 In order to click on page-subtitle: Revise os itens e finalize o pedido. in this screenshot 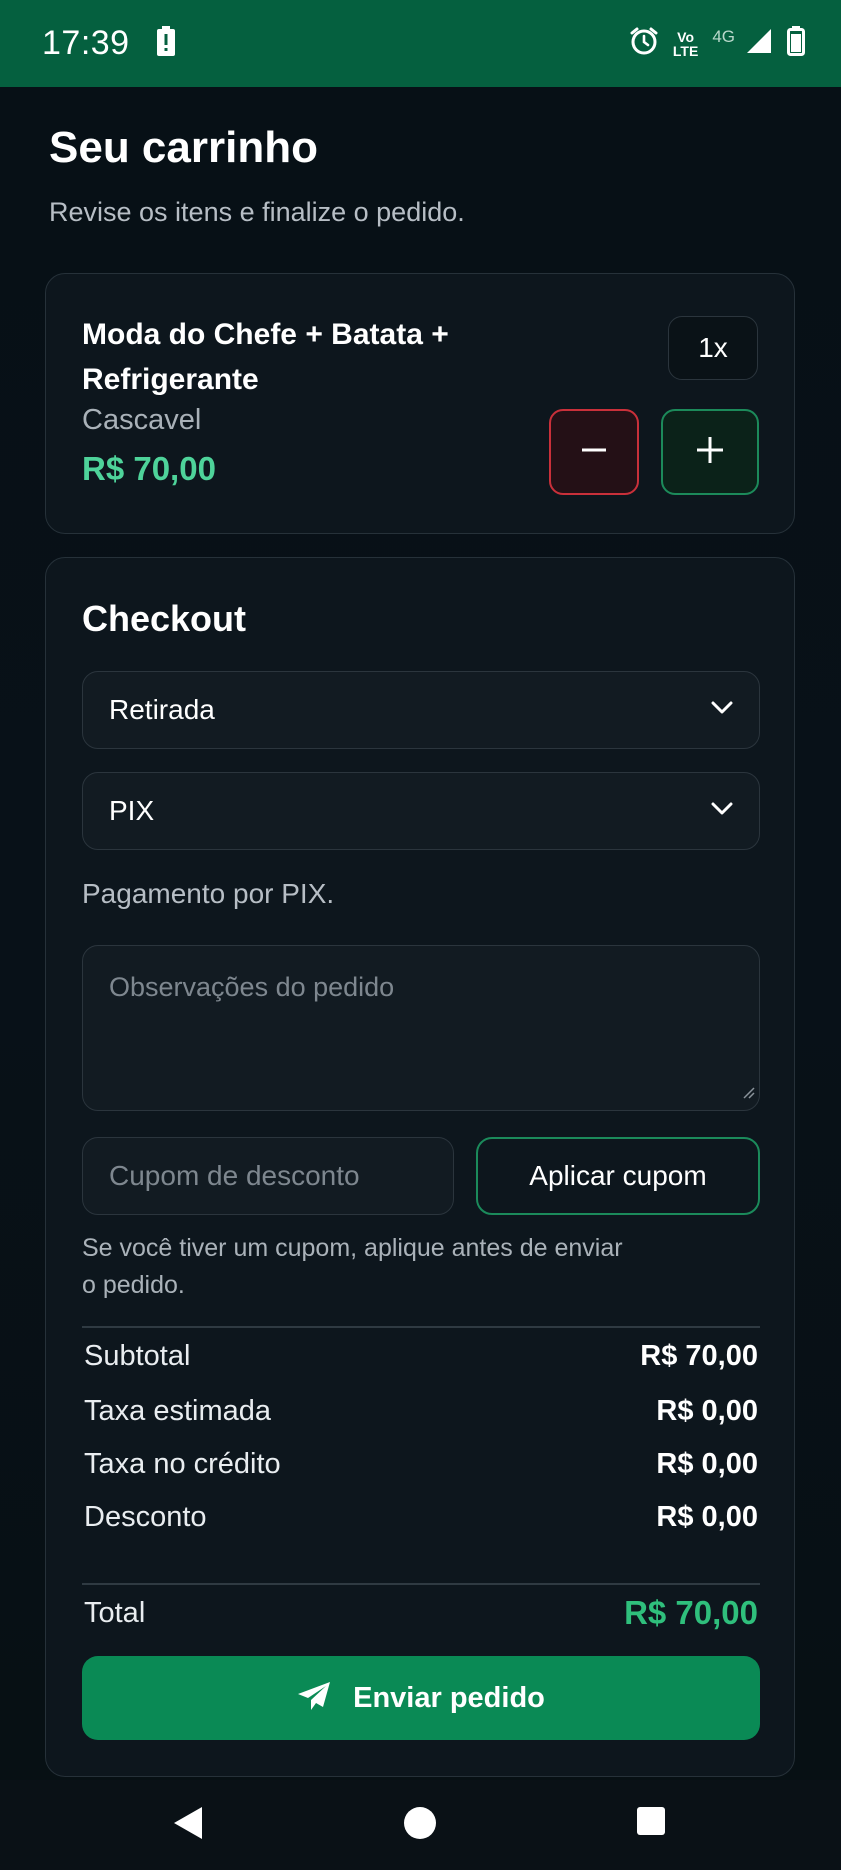, I will do `click(257, 212)`.